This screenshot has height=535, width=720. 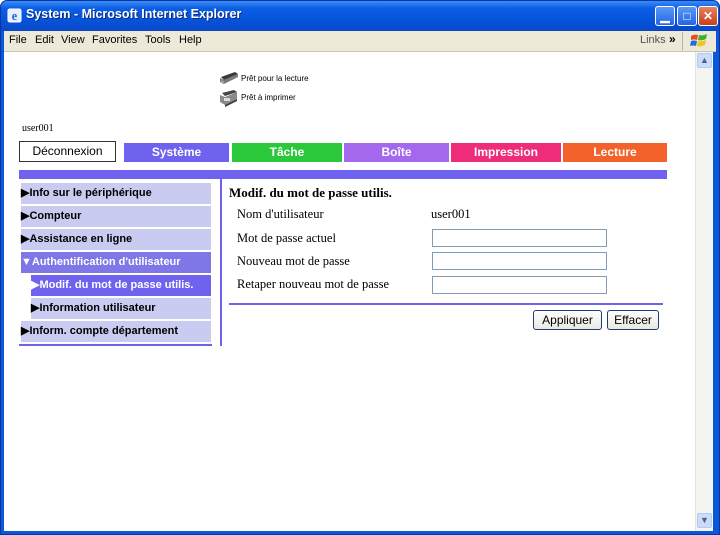 What do you see at coordinates (115, 345) in the screenshot?
I see `sidebar-bottom-line` at bounding box center [115, 345].